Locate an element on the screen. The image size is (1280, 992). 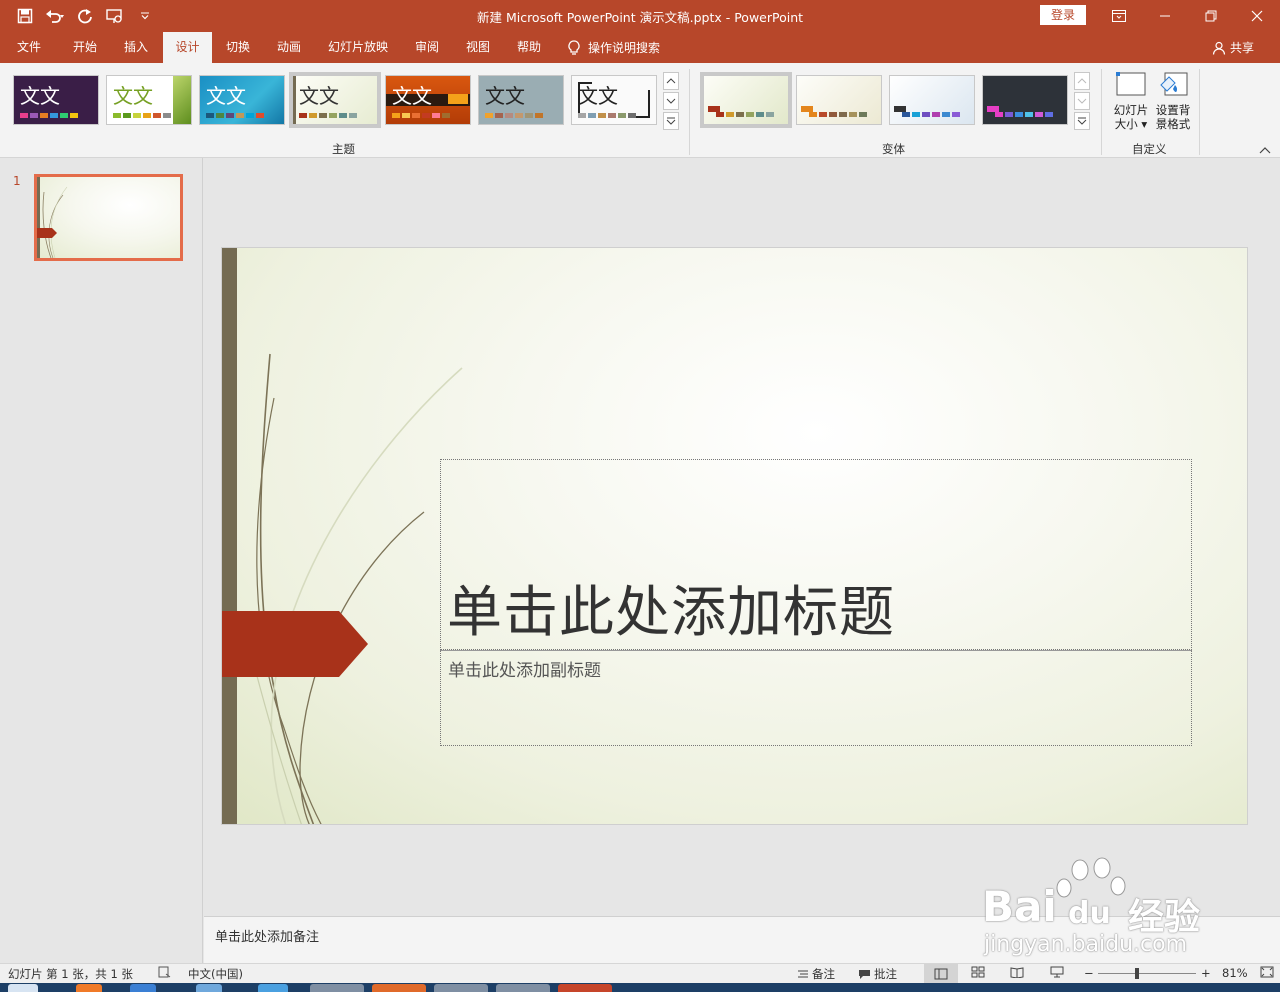
zoom-slider-thumb is located at coordinates (1137, 973).